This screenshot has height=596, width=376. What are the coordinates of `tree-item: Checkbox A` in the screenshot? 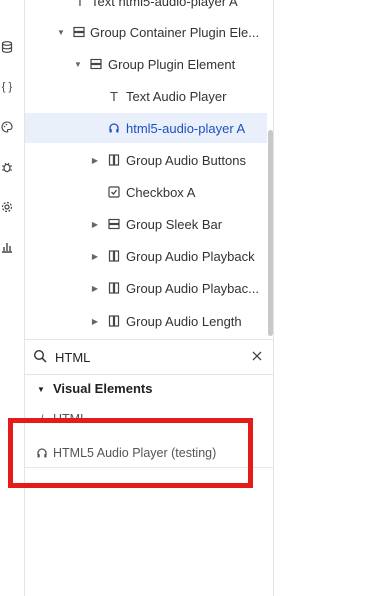 It's located at (146, 192).